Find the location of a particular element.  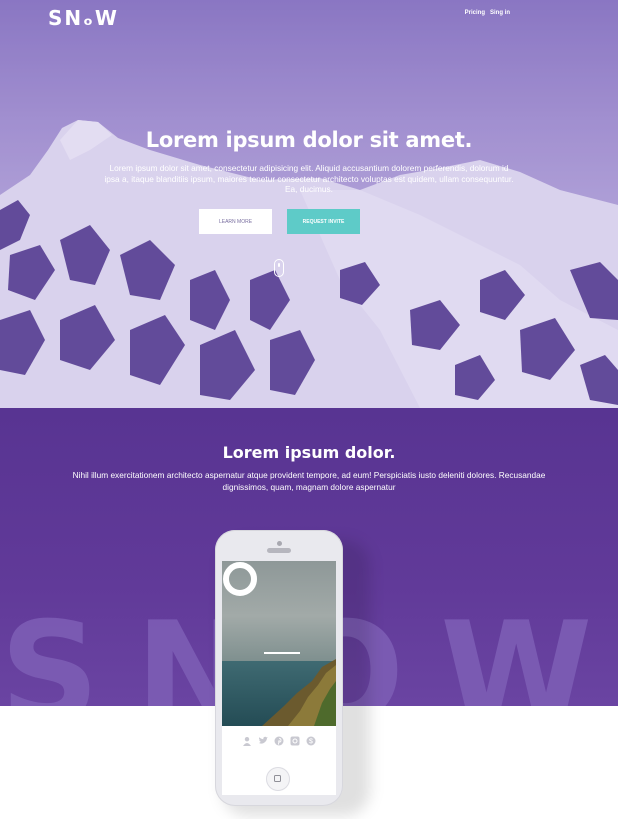

feature-title: Lorem ipsum dolor. is located at coordinates (309, 452).